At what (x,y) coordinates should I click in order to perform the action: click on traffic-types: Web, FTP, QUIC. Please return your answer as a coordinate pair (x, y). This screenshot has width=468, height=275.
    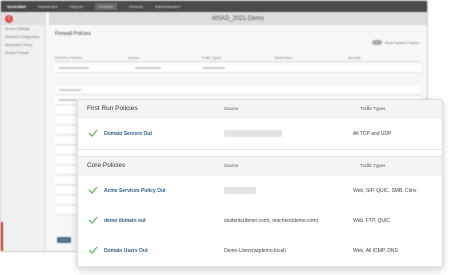
    Looking at the image, I should click on (372, 221).